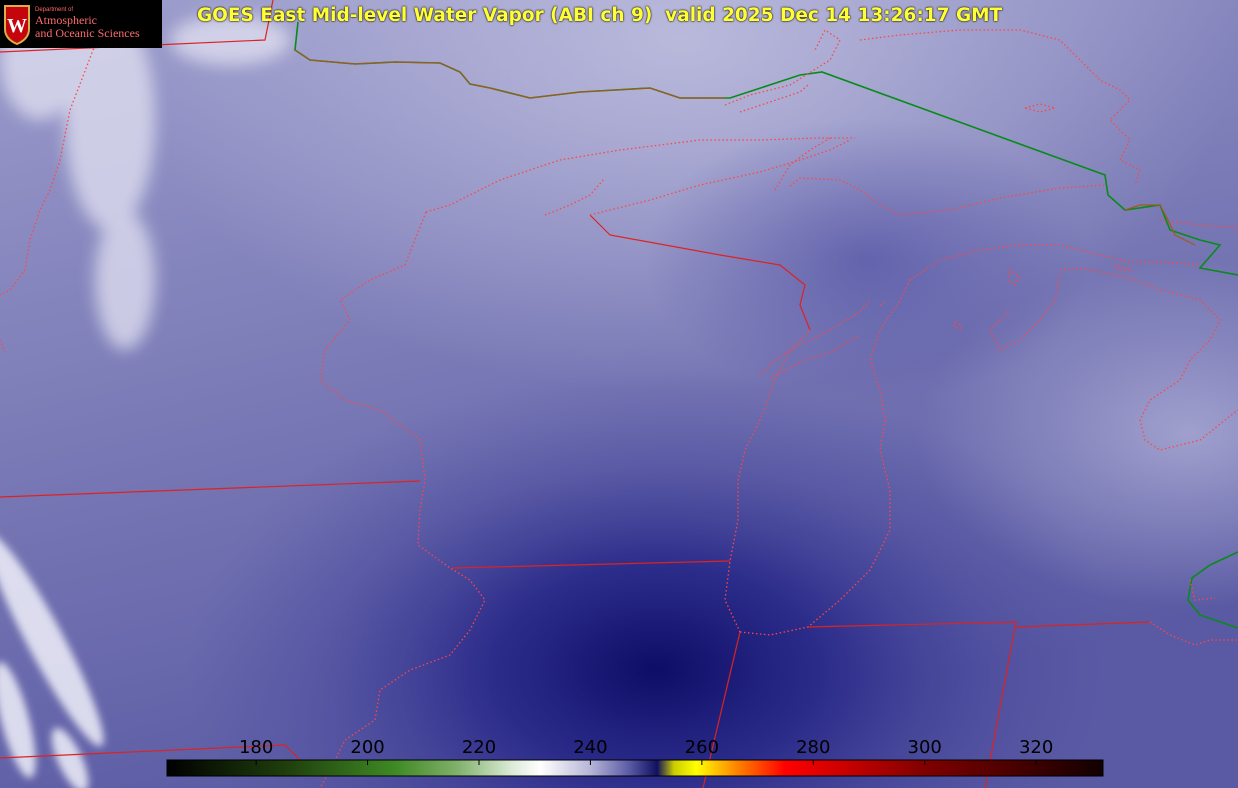  Describe the element at coordinates (256, 747) in the screenshot. I see `colorbar-tick-label: 180` at that location.